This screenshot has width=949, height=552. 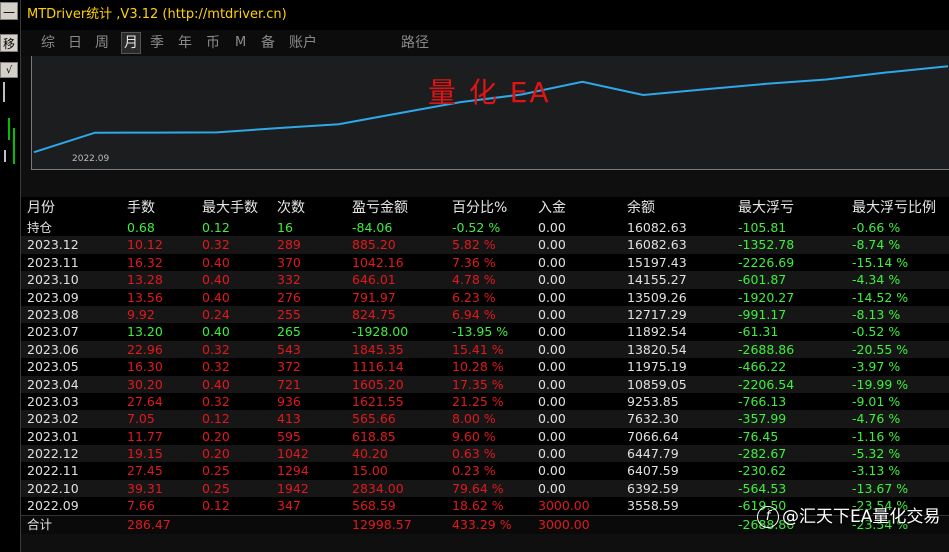 What do you see at coordinates (485, 43) in the screenshot?
I see `period-tabs: 综 日 周 月 季 年 币 M 备 账户 路径` at bounding box center [485, 43].